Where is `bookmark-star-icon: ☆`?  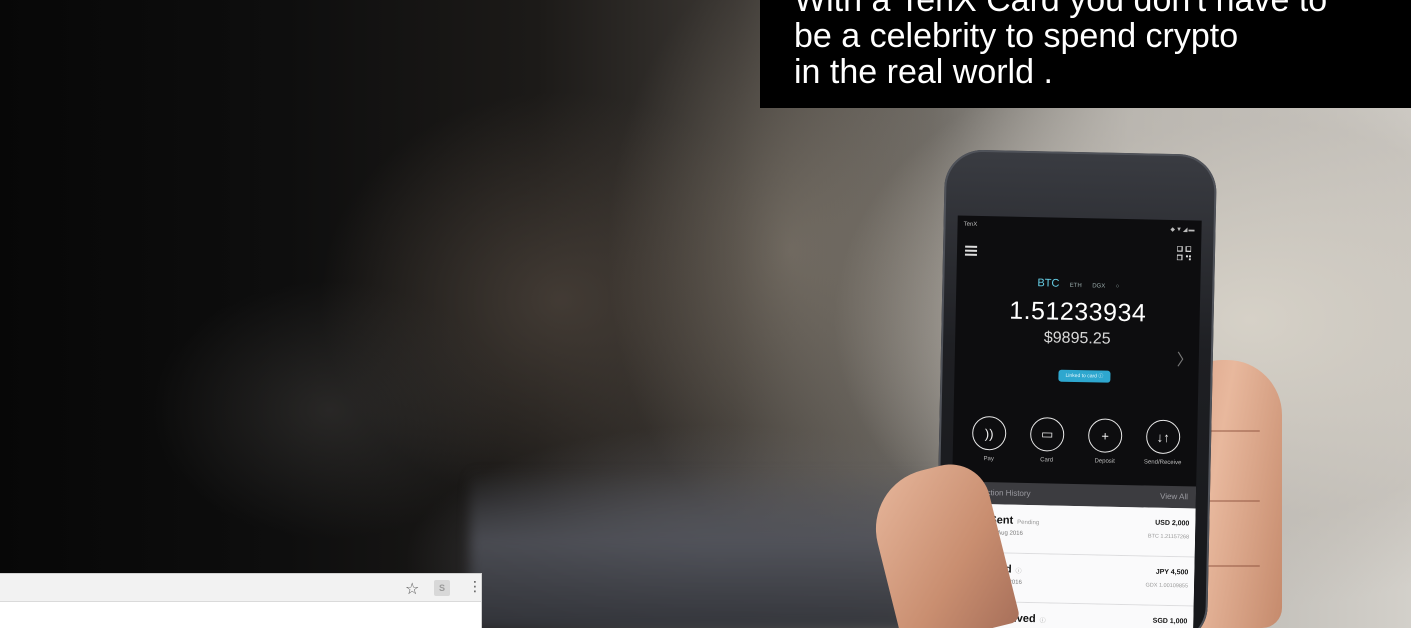 bookmark-star-icon: ☆ is located at coordinates (412, 589).